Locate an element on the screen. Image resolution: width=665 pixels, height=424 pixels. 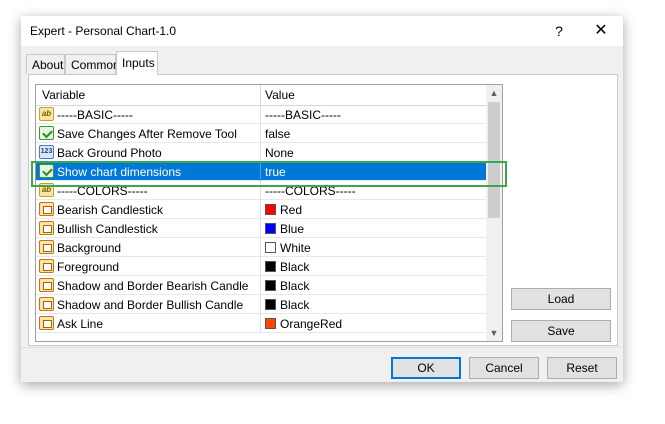
close-icon: ✕ is located at coordinates (601, 31).